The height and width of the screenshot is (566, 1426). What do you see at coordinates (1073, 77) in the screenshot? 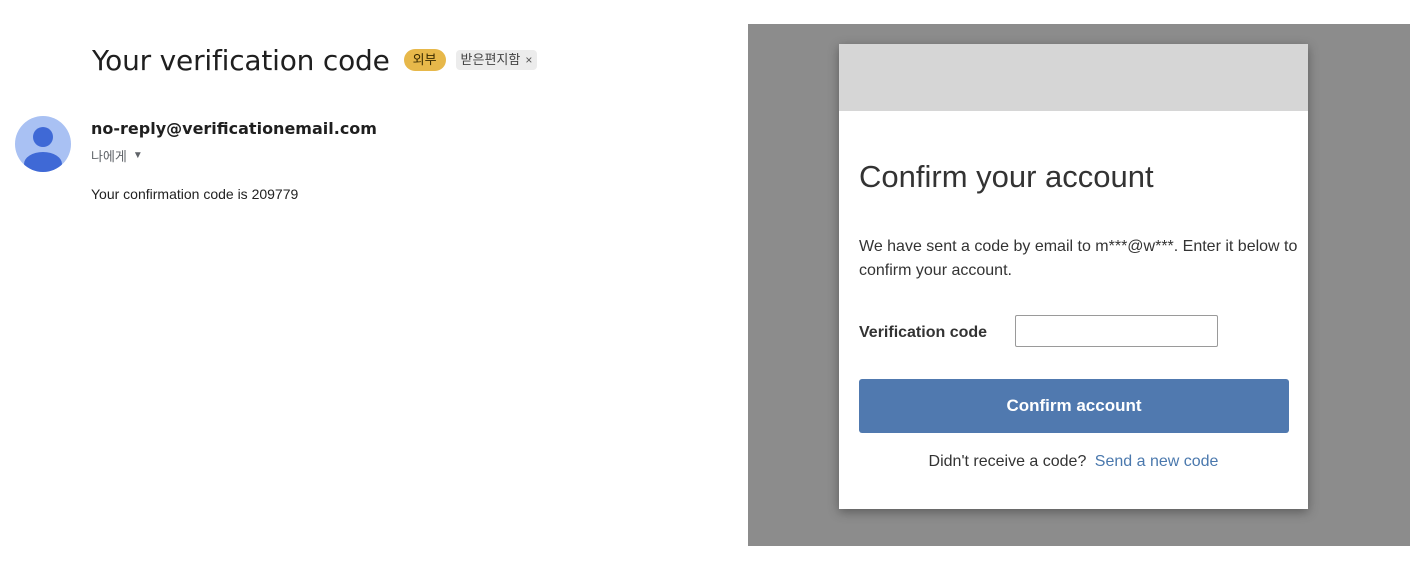
I see `dialog-header` at bounding box center [1073, 77].